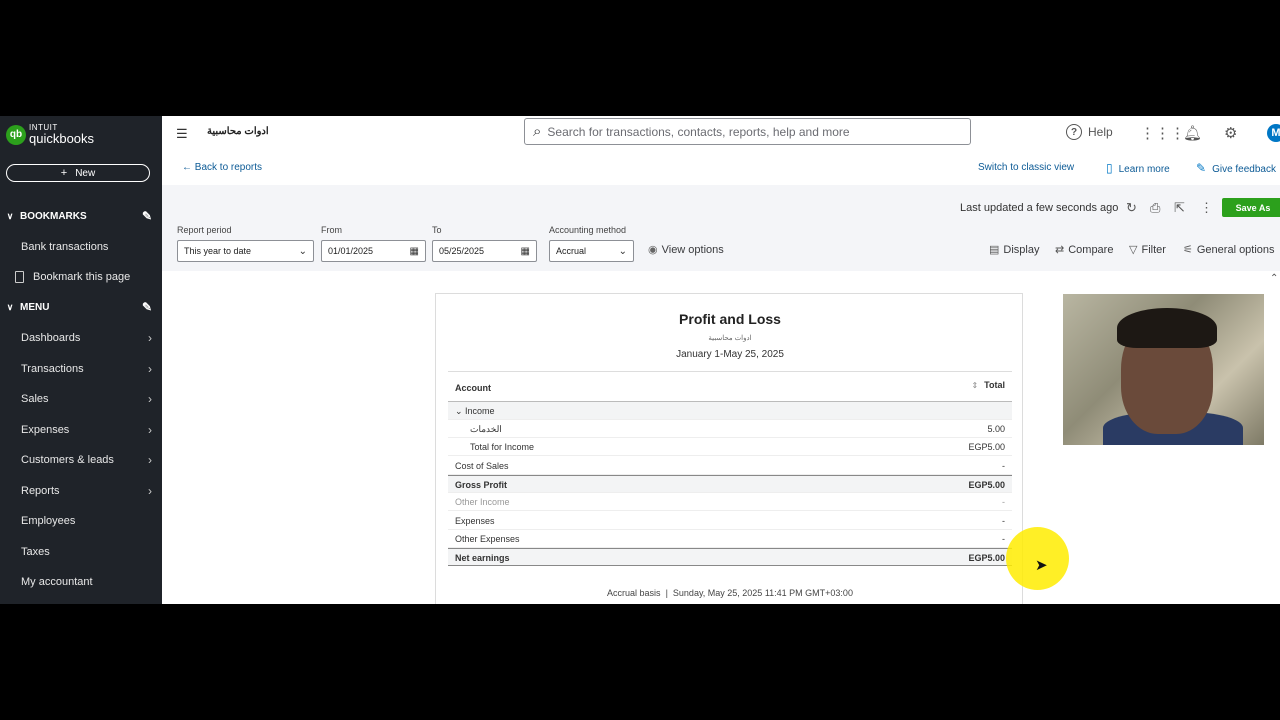 Image resolution: width=1280 pixels, height=720 pixels. I want to click on bookmarks-section-header: ∨ BOOKMARKS ✎, so click(81, 216).